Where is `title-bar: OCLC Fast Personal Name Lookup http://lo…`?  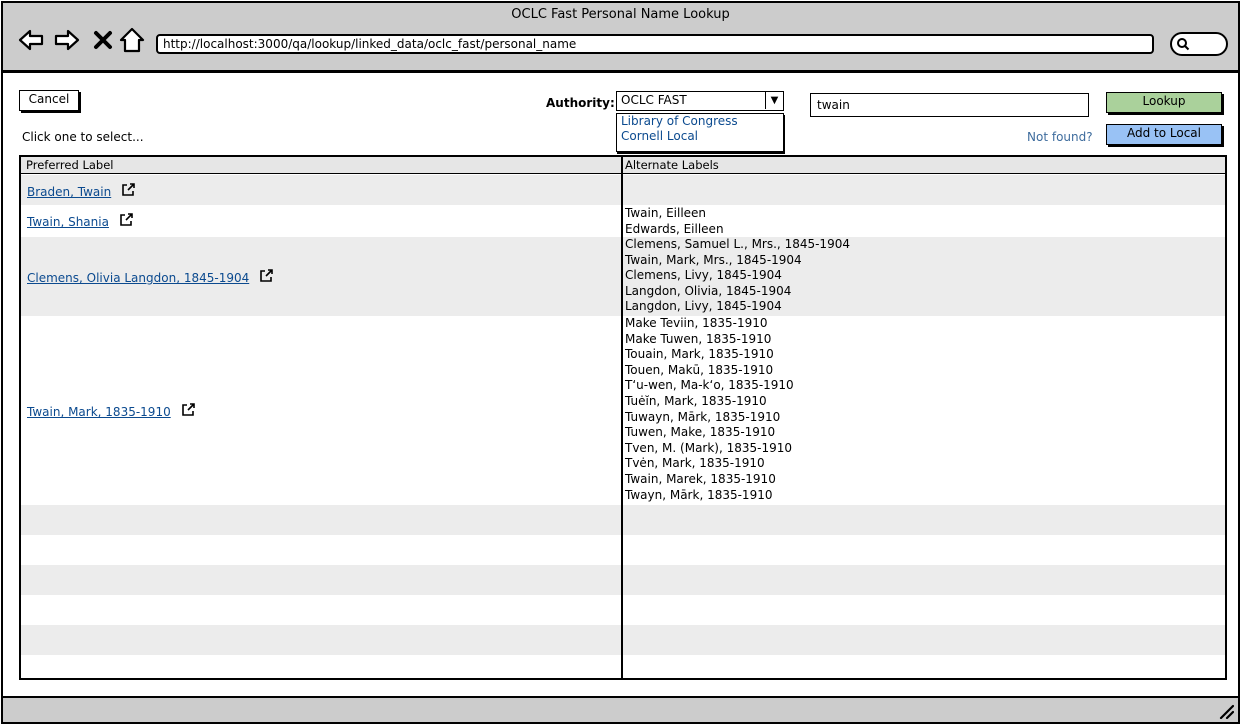 title-bar: OCLC Fast Personal Name Lookup http://lo… is located at coordinates (620, 38).